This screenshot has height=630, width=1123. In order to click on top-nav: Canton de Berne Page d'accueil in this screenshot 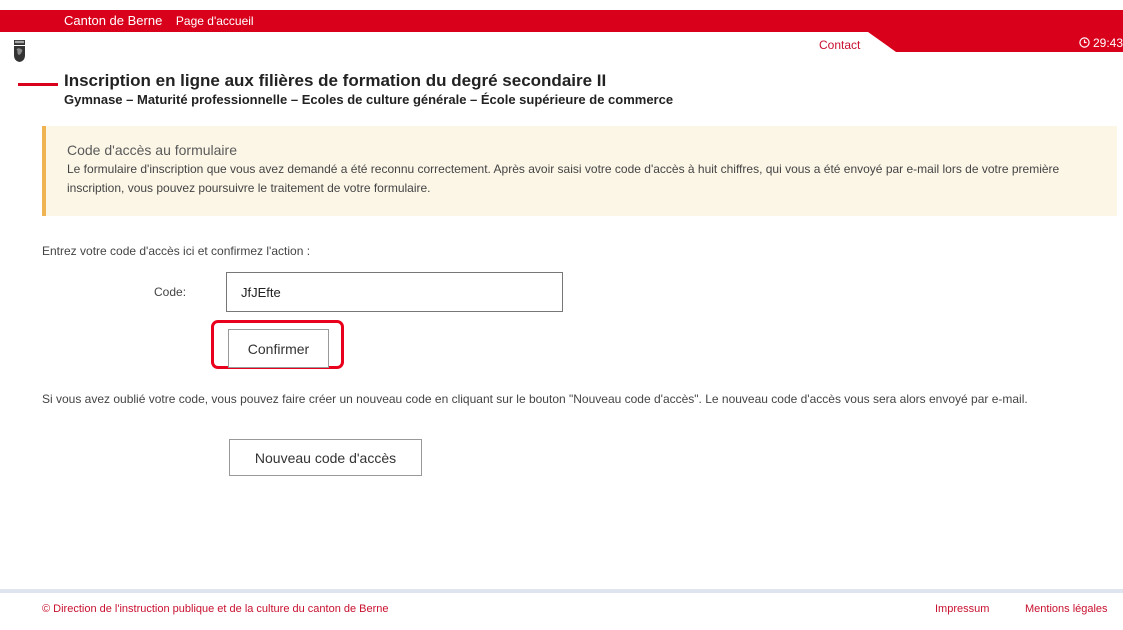, I will do `click(159, 20)`.